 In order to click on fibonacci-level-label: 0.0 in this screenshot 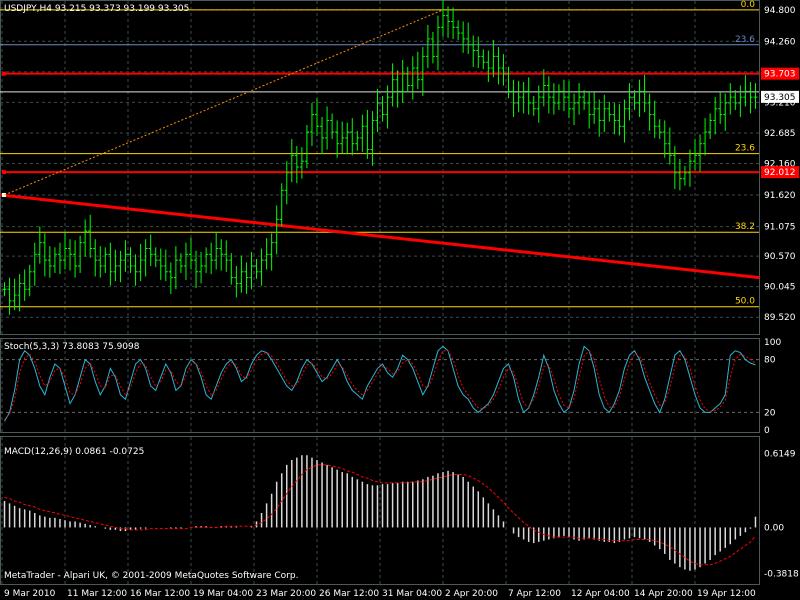, I will do `click(748, 5)`.